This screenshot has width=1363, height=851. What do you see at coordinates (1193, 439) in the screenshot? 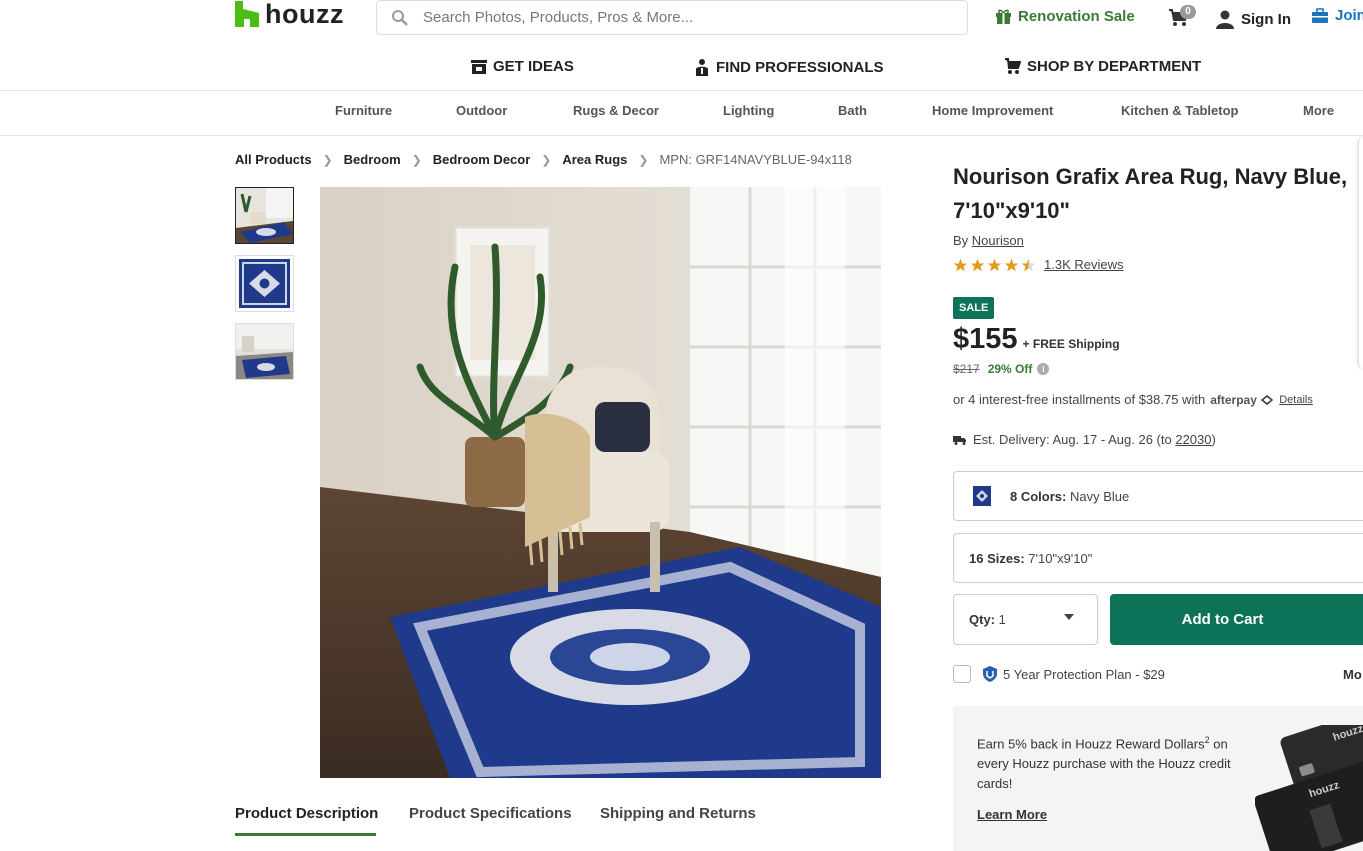
I see `delivery-zip-link: 22030` at bounding box center [1193, 439].